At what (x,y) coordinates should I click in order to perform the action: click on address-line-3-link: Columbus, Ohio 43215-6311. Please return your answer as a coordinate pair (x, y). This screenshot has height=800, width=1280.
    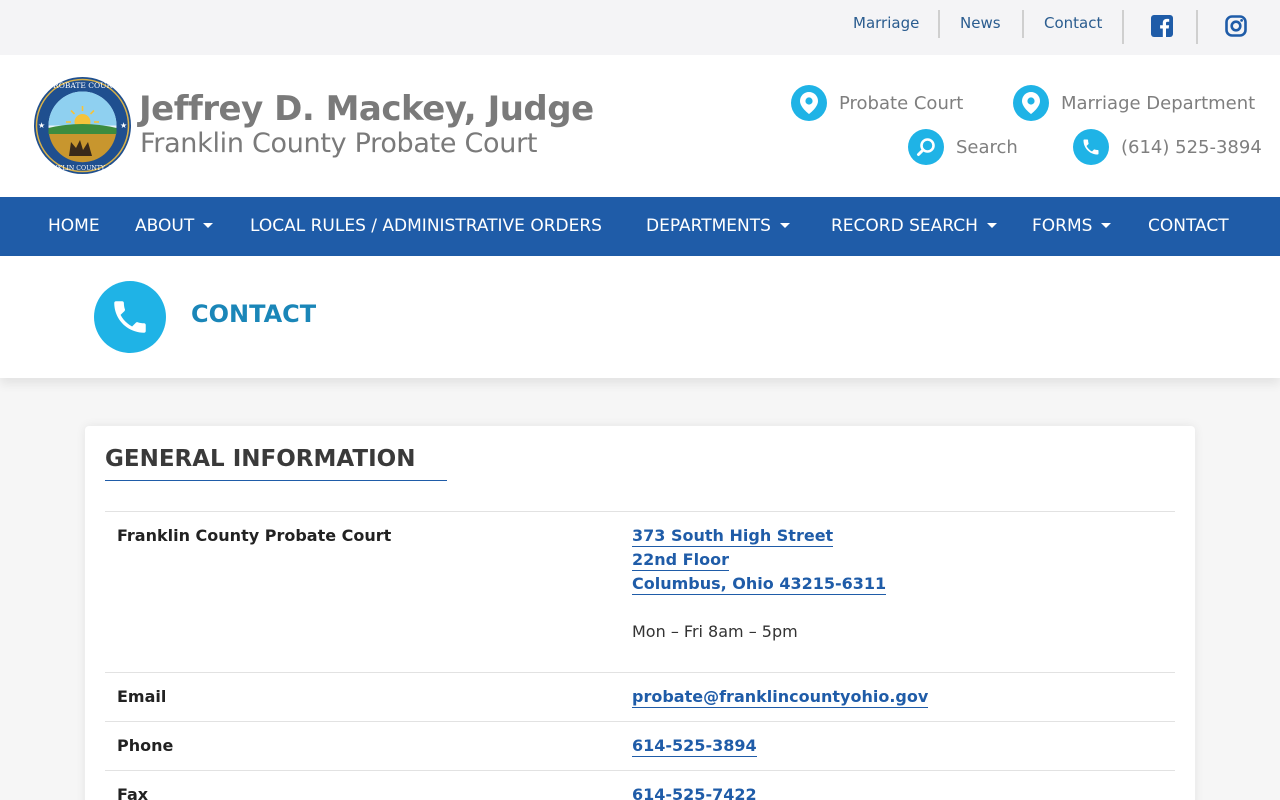
    Looking at the image, I should click on (759, 584).